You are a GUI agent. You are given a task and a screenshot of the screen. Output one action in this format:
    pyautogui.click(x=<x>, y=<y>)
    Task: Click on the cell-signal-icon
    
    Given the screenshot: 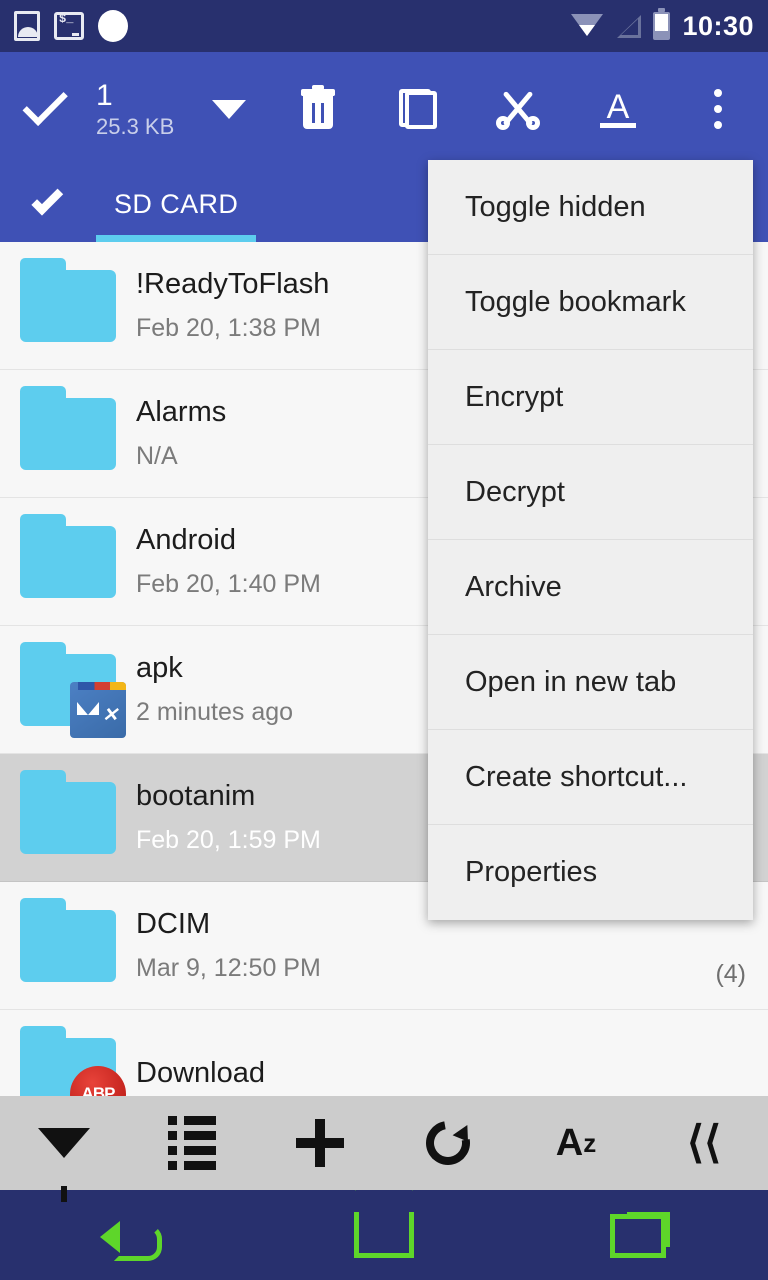 What is the action you would take?
    pyautogui.click(x=628, y=26)
    